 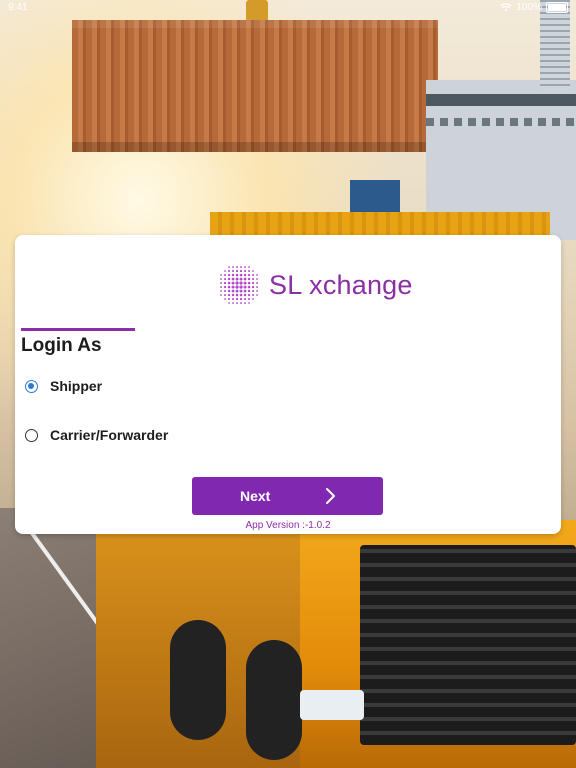 I want to click on truck-headlight, so click(x=332, y=705).